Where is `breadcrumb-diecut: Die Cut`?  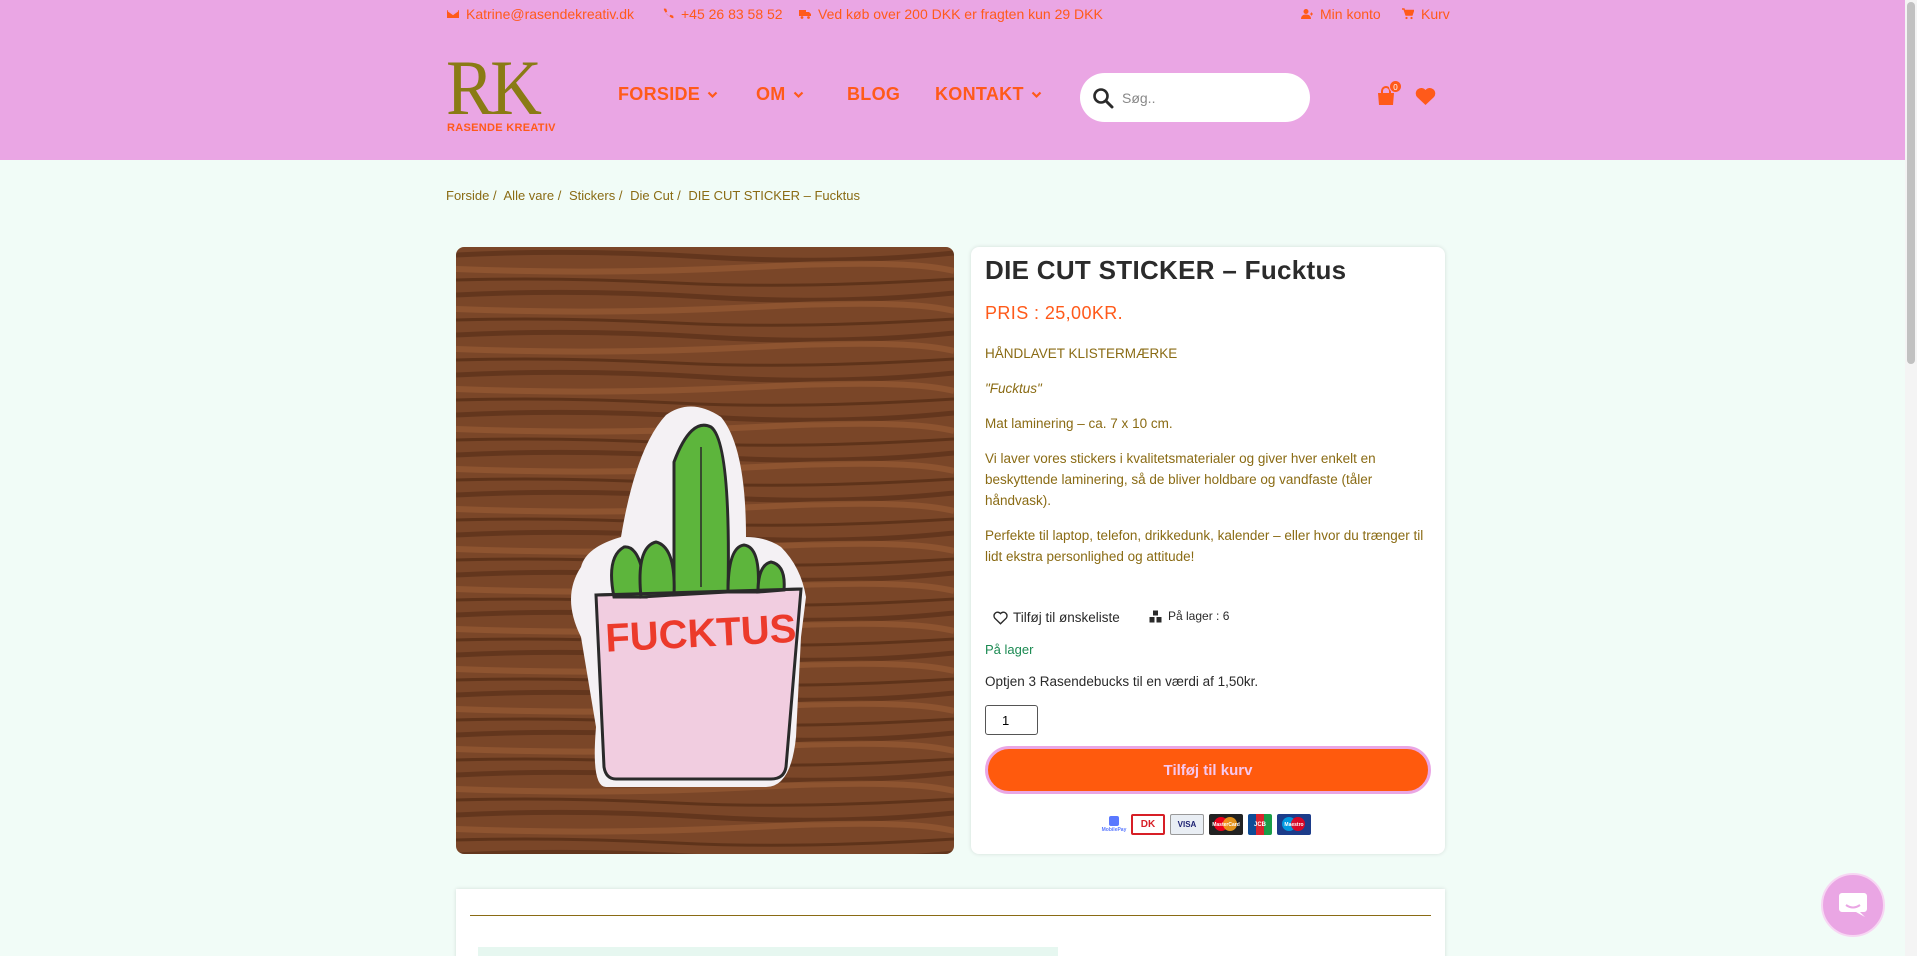
breadcrumb-diecut: Die Cut is located at coordinates (651, 195).